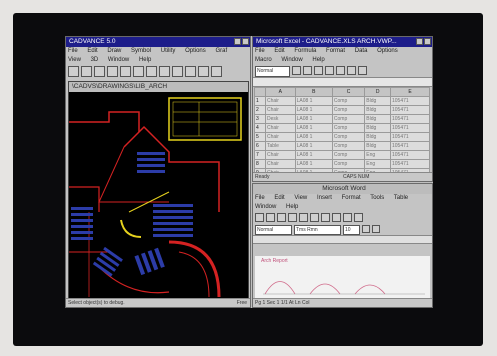 Image resolution: width=497 pixels, height=356 pixels. I want to click on col-header-a: A, so click(280, 92).